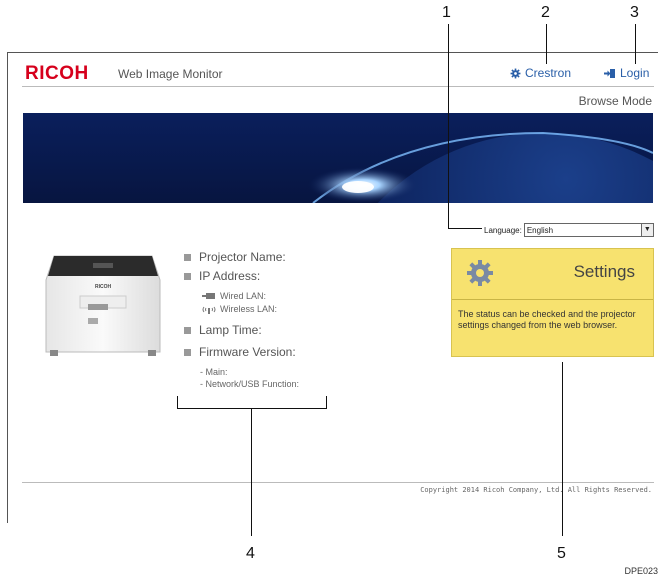 The image size is (664, 582). What do you see at coordinates (250, 553) in the screenshot?
I see `callout-4: 4` at bounding box center [250, 553].